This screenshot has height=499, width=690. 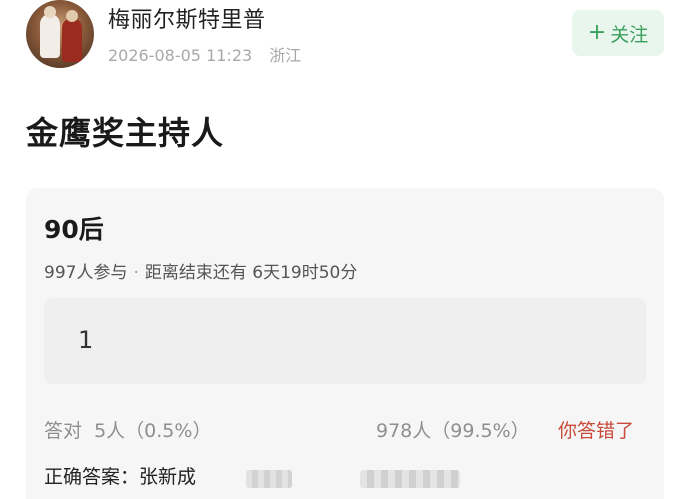 I want to click on avatar-head-right, so click(x=72, y=16).